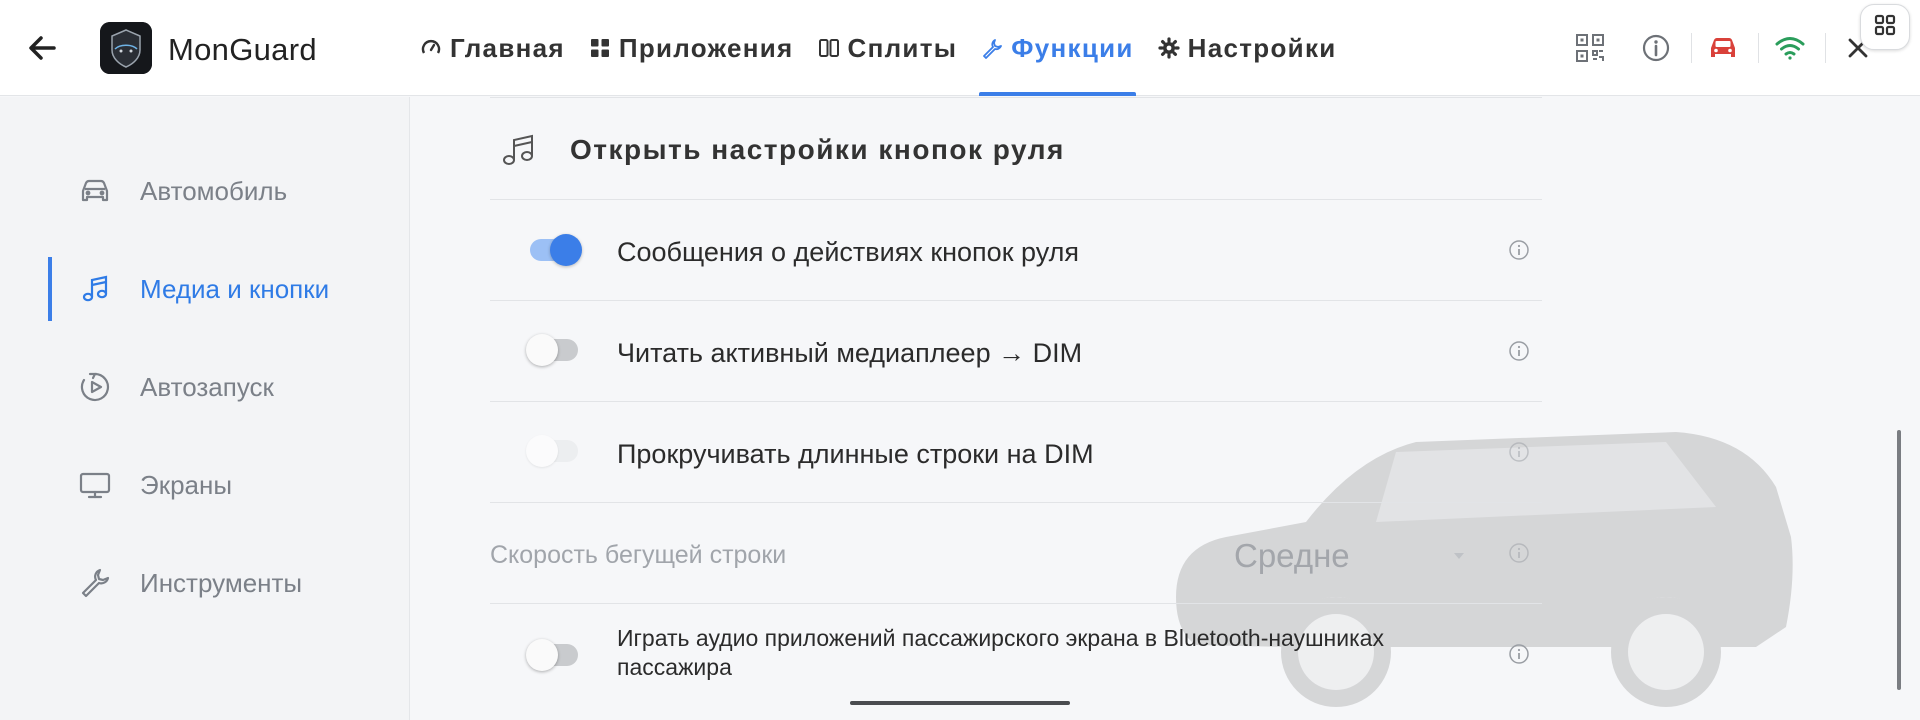  What do you see at coordinates (42, 48) in the screenshot?
I see `back-arrow-icon` at bounding box center [42, 48].